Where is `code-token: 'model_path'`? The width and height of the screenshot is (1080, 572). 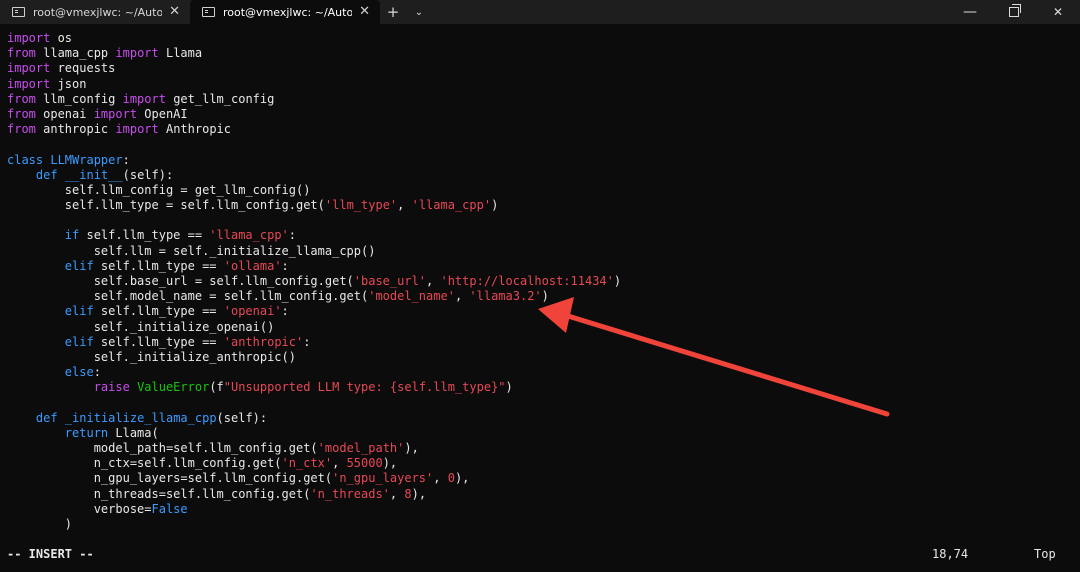 code-token: 'model_path' is located at coordinates (361, 448).